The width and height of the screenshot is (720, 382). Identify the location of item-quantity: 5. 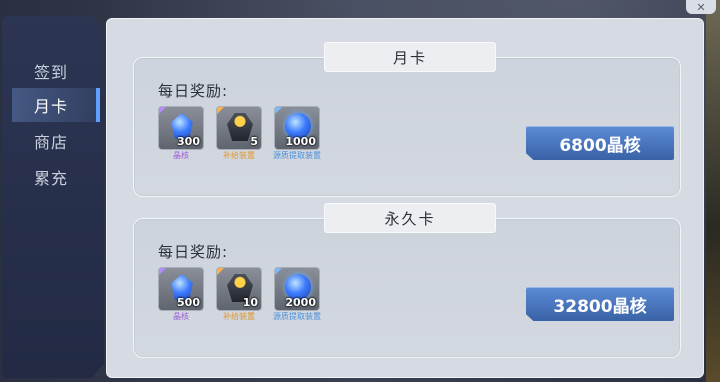
(254, 141).